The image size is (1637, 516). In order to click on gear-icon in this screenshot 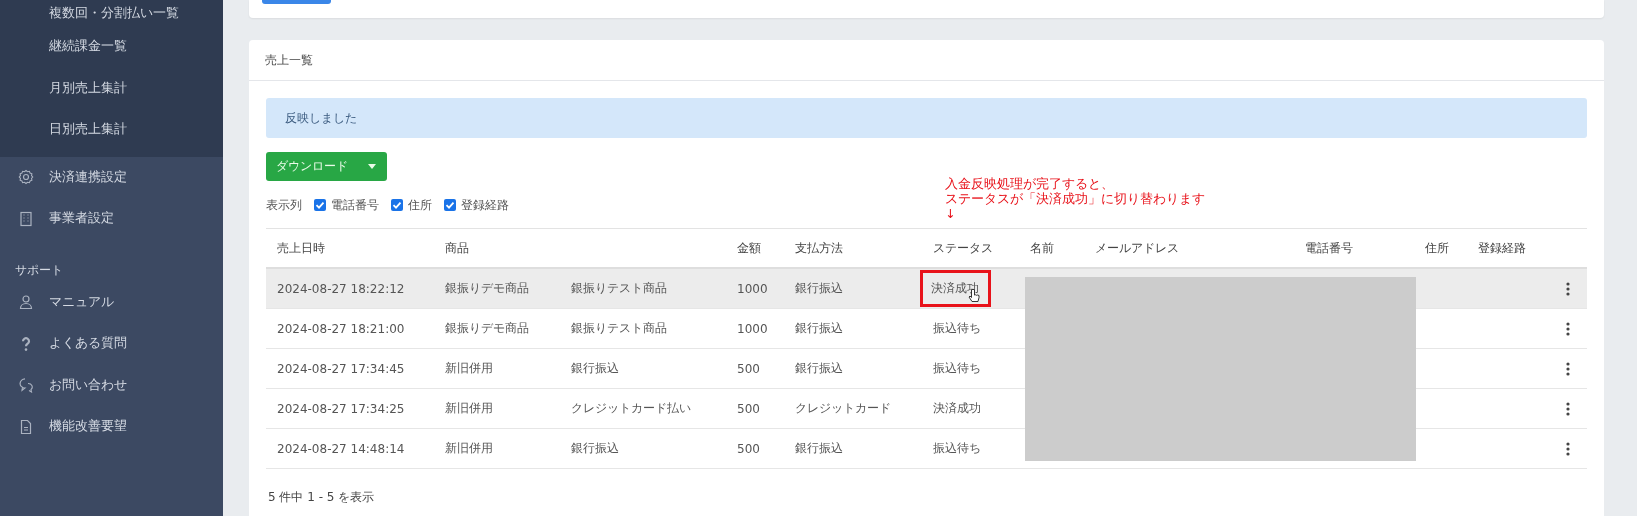, I will do `click(26, 177)`.